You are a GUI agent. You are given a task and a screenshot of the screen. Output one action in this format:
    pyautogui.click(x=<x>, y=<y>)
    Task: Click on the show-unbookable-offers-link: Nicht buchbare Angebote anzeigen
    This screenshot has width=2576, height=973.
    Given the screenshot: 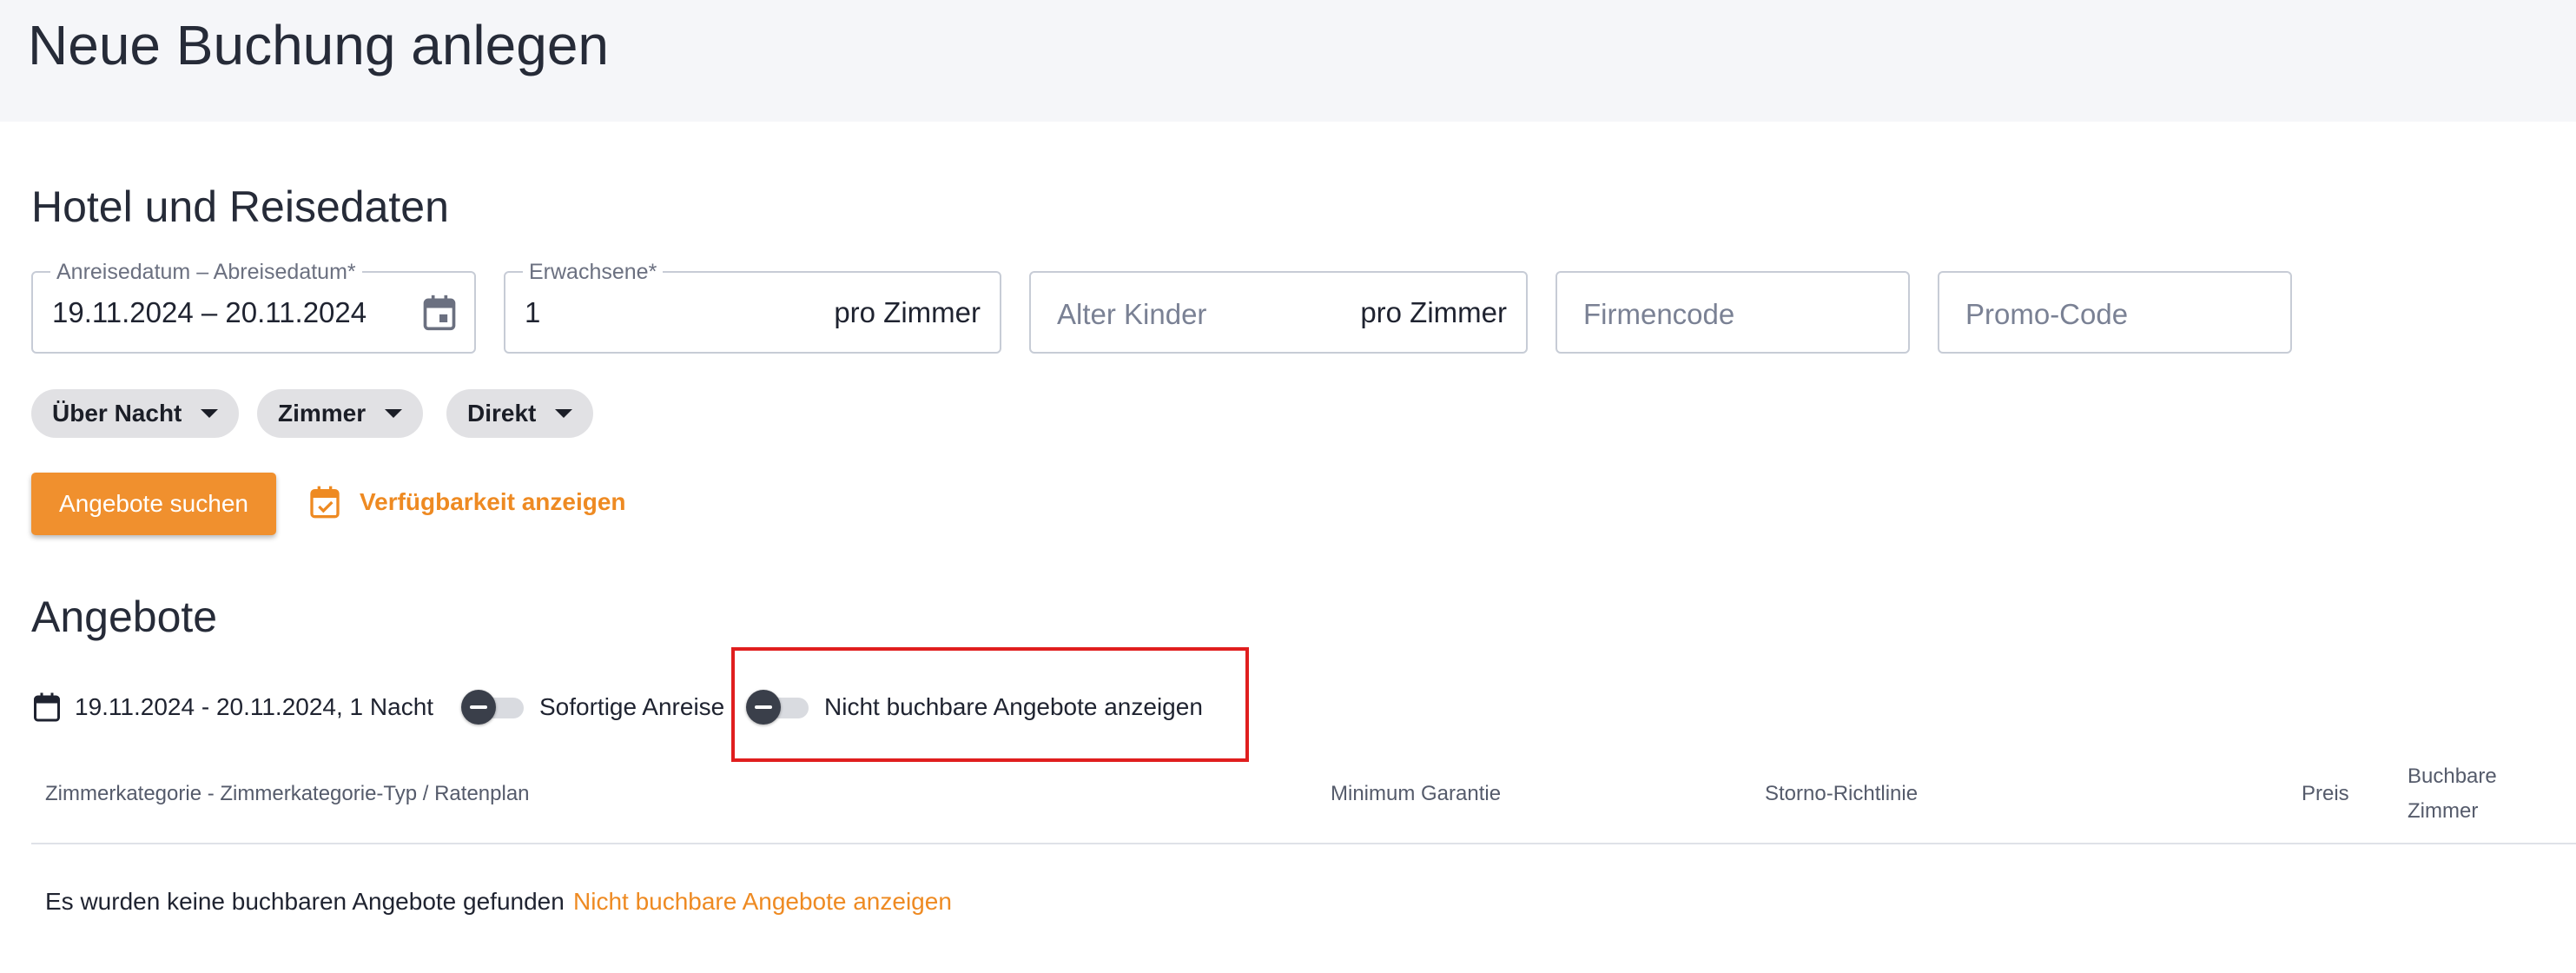 What is the action you would take?
    pyautogui.click(x=762, y=901)
    